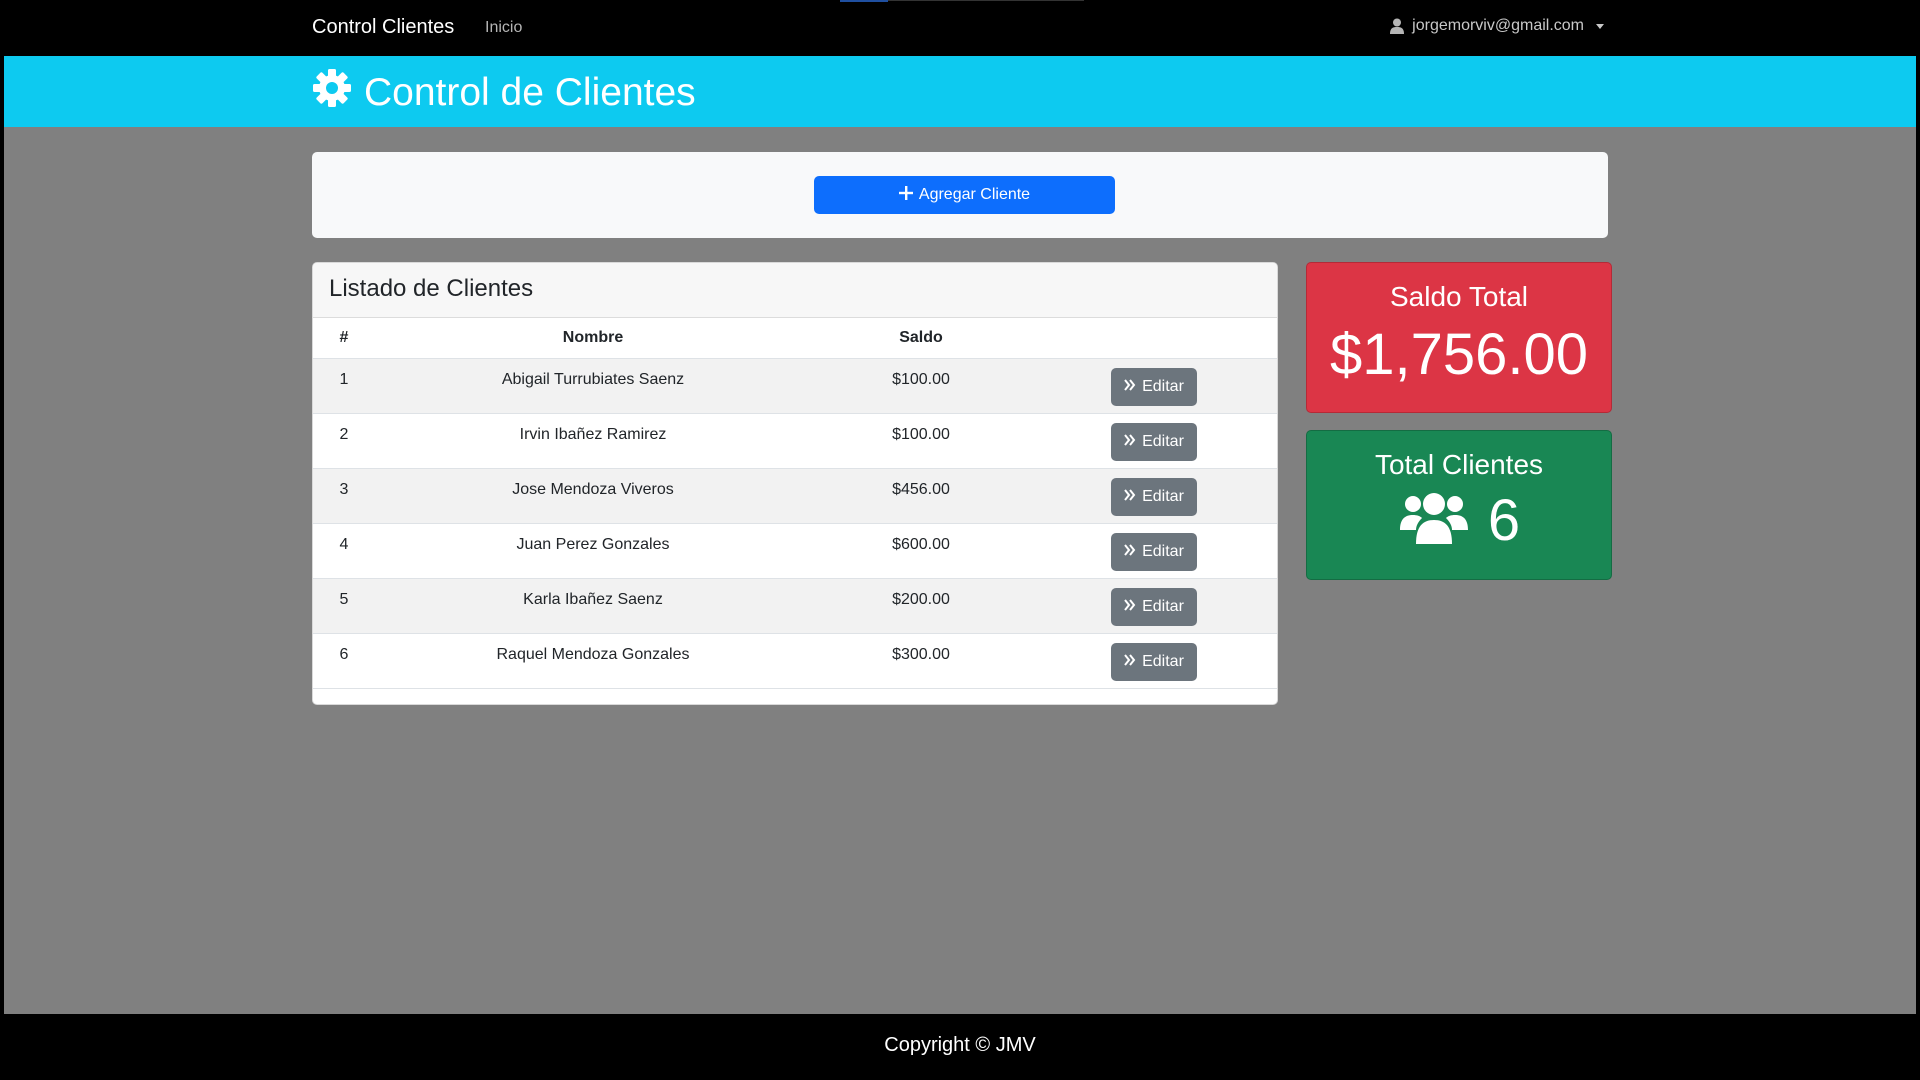 The height and width of the screenshot is (1080, 1920). What do you see at coordinates (1154, 338) in the screenshot?
I see `column-header-actions` at bounding box center [1154, 338].